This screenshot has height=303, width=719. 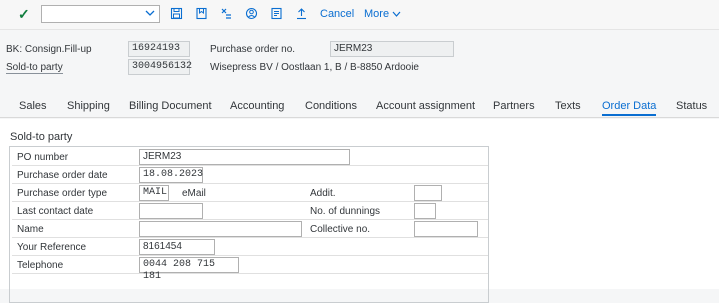 I want to click on po-date-label: Purchase order date, so click(x=62, y=175).